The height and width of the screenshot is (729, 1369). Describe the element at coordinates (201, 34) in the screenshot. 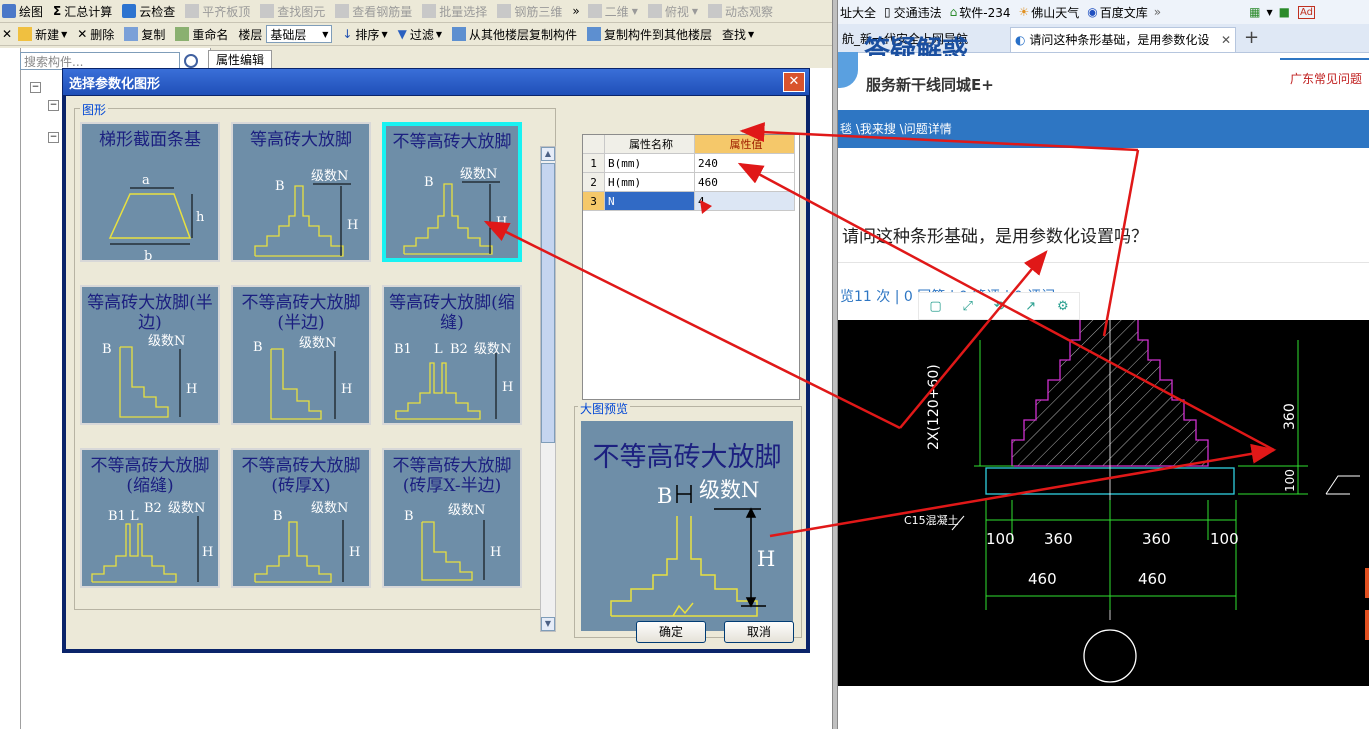

I see `rename-button: 重命名` at that location.